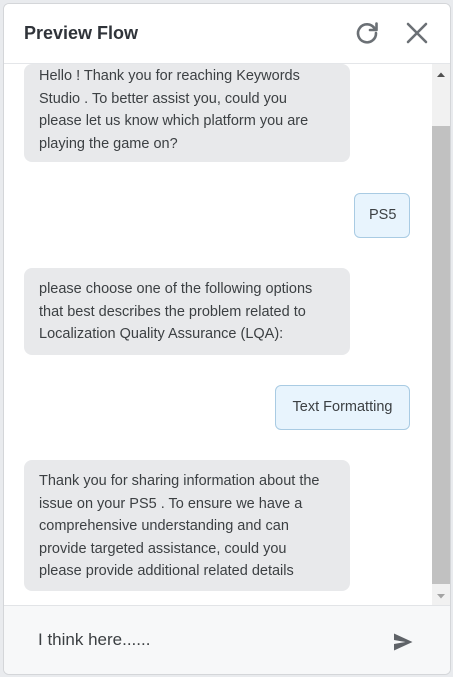  I want to click on scroll-up-button, so click(441, 75).